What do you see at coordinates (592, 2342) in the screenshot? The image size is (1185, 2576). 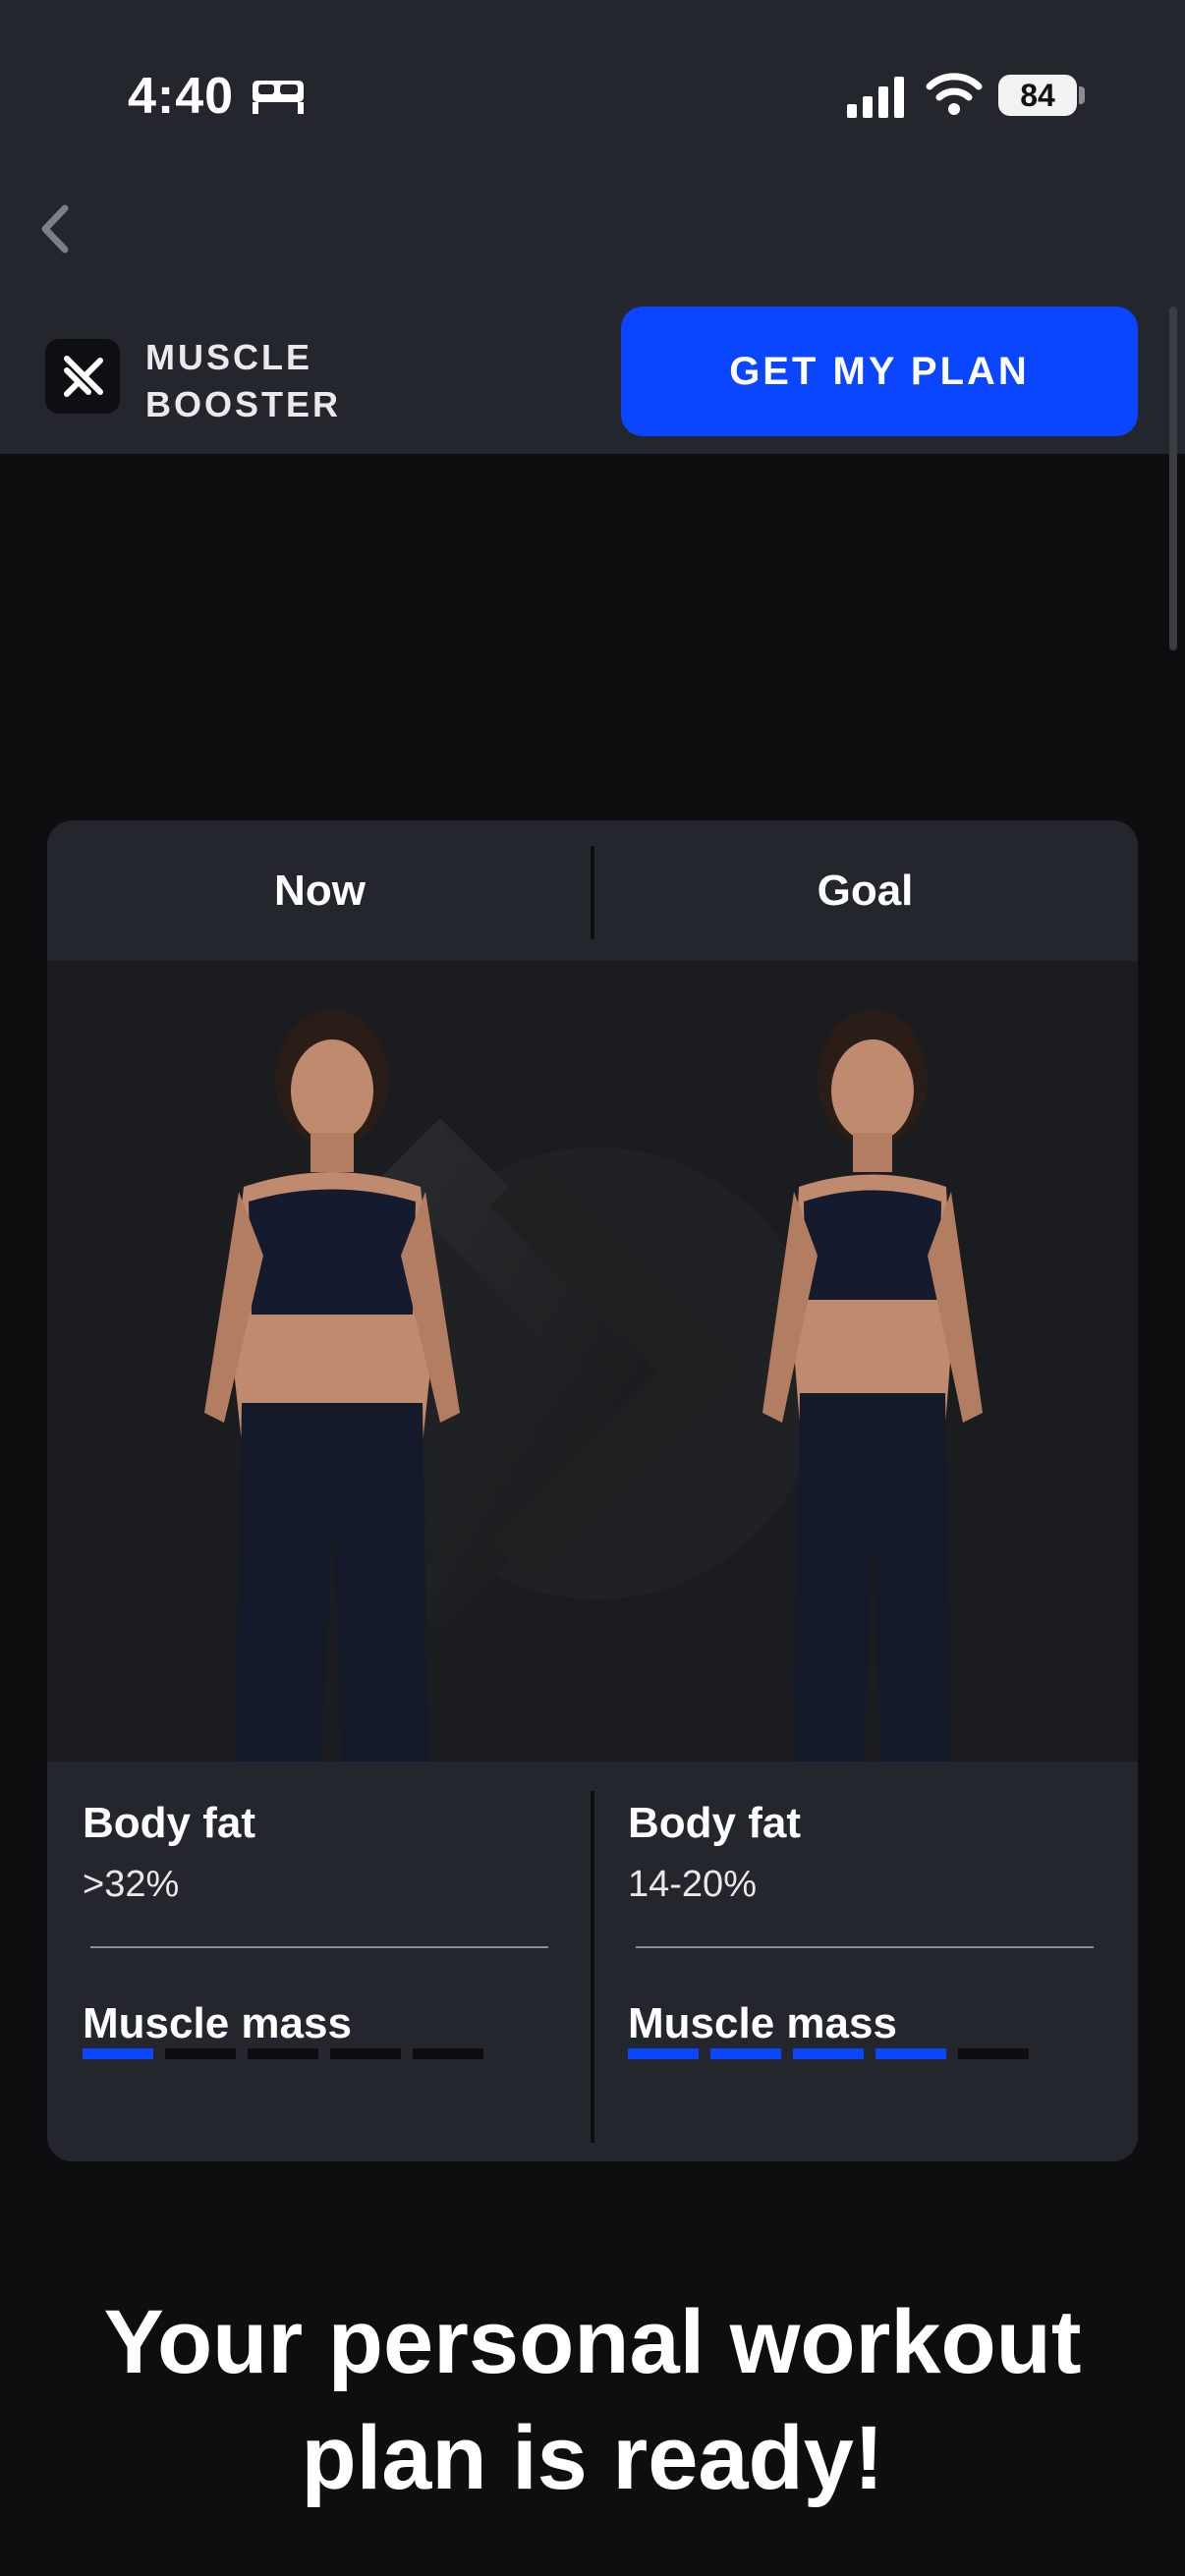 I see `headline-line-1: Your personal workout` at bounding box center [592, 2342].